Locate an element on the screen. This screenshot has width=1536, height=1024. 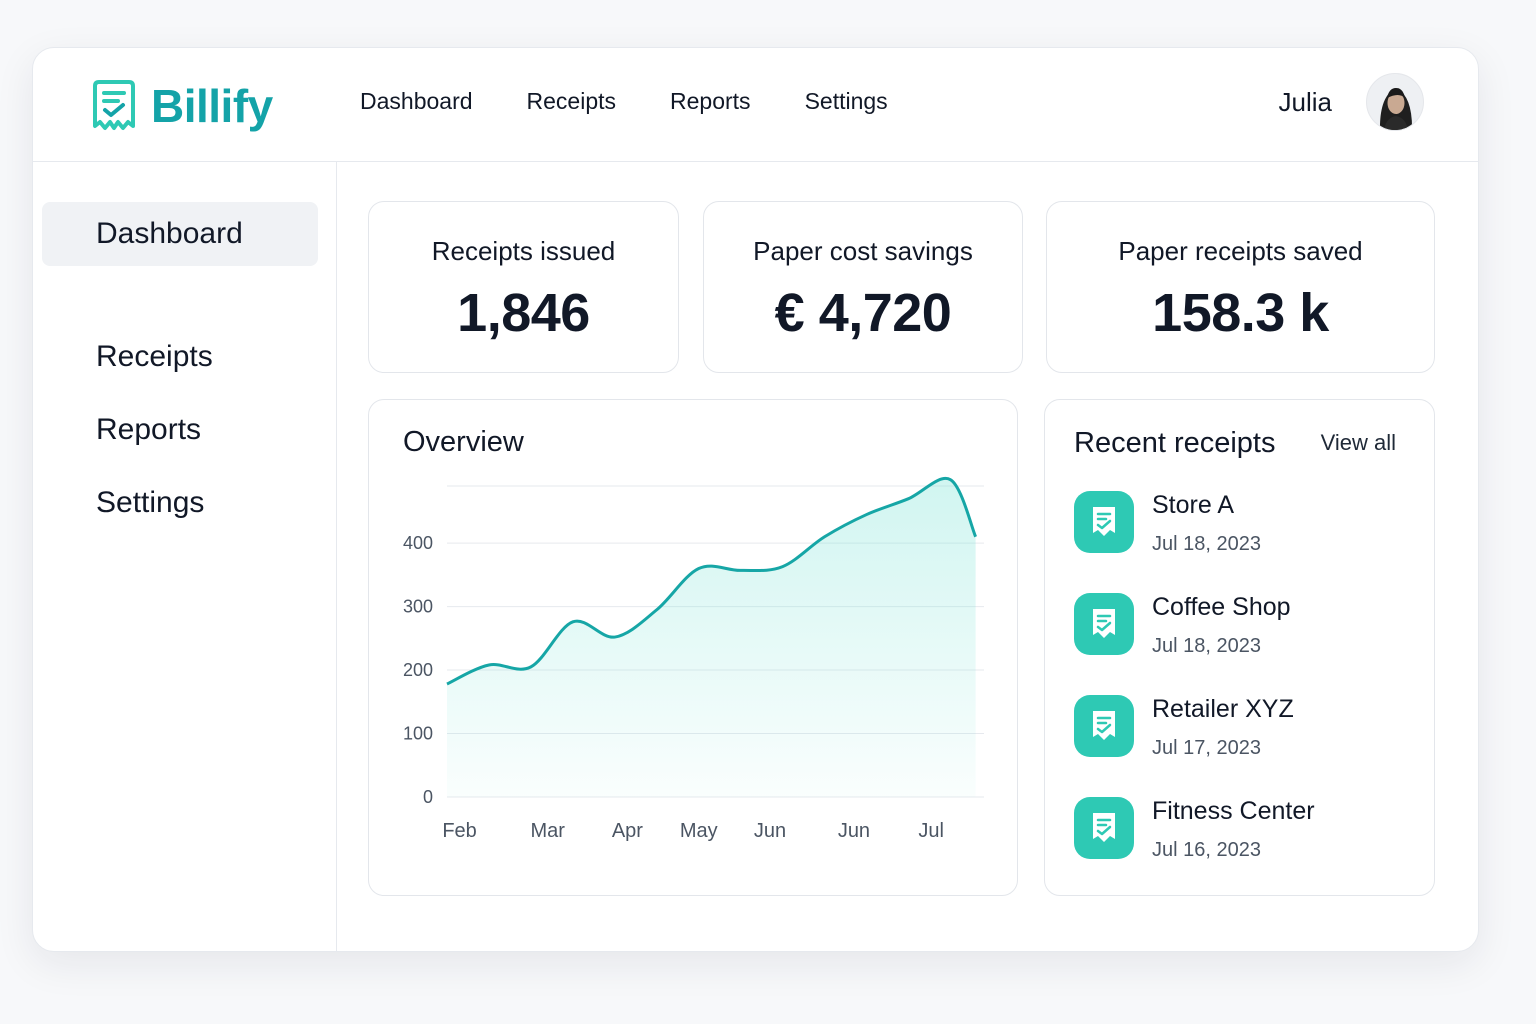
stat-value: € 4,720 is located at coordinates (863, 313).